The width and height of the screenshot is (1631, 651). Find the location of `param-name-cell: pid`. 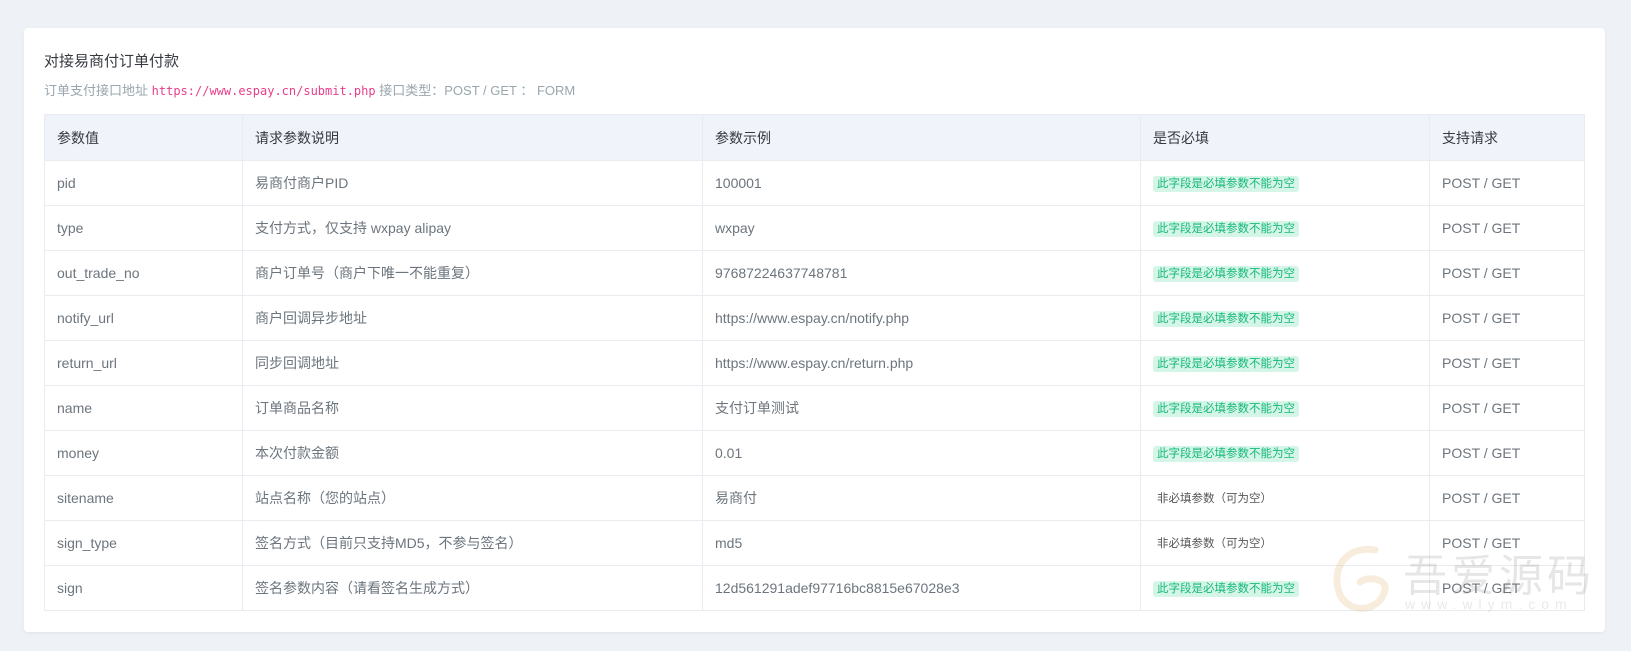

param-name-cell: pid is located at coordinates (143, 183).